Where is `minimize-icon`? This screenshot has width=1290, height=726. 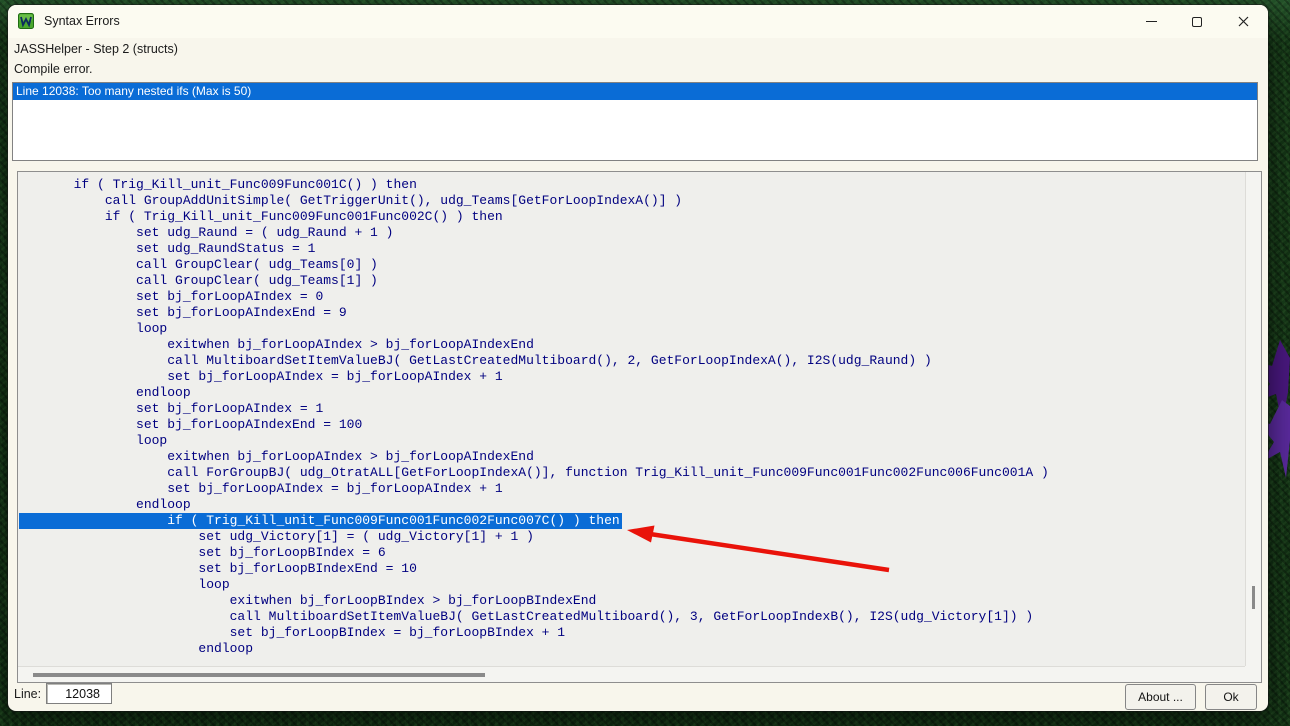
minimize-icon is located at coordinates (1151, 21).